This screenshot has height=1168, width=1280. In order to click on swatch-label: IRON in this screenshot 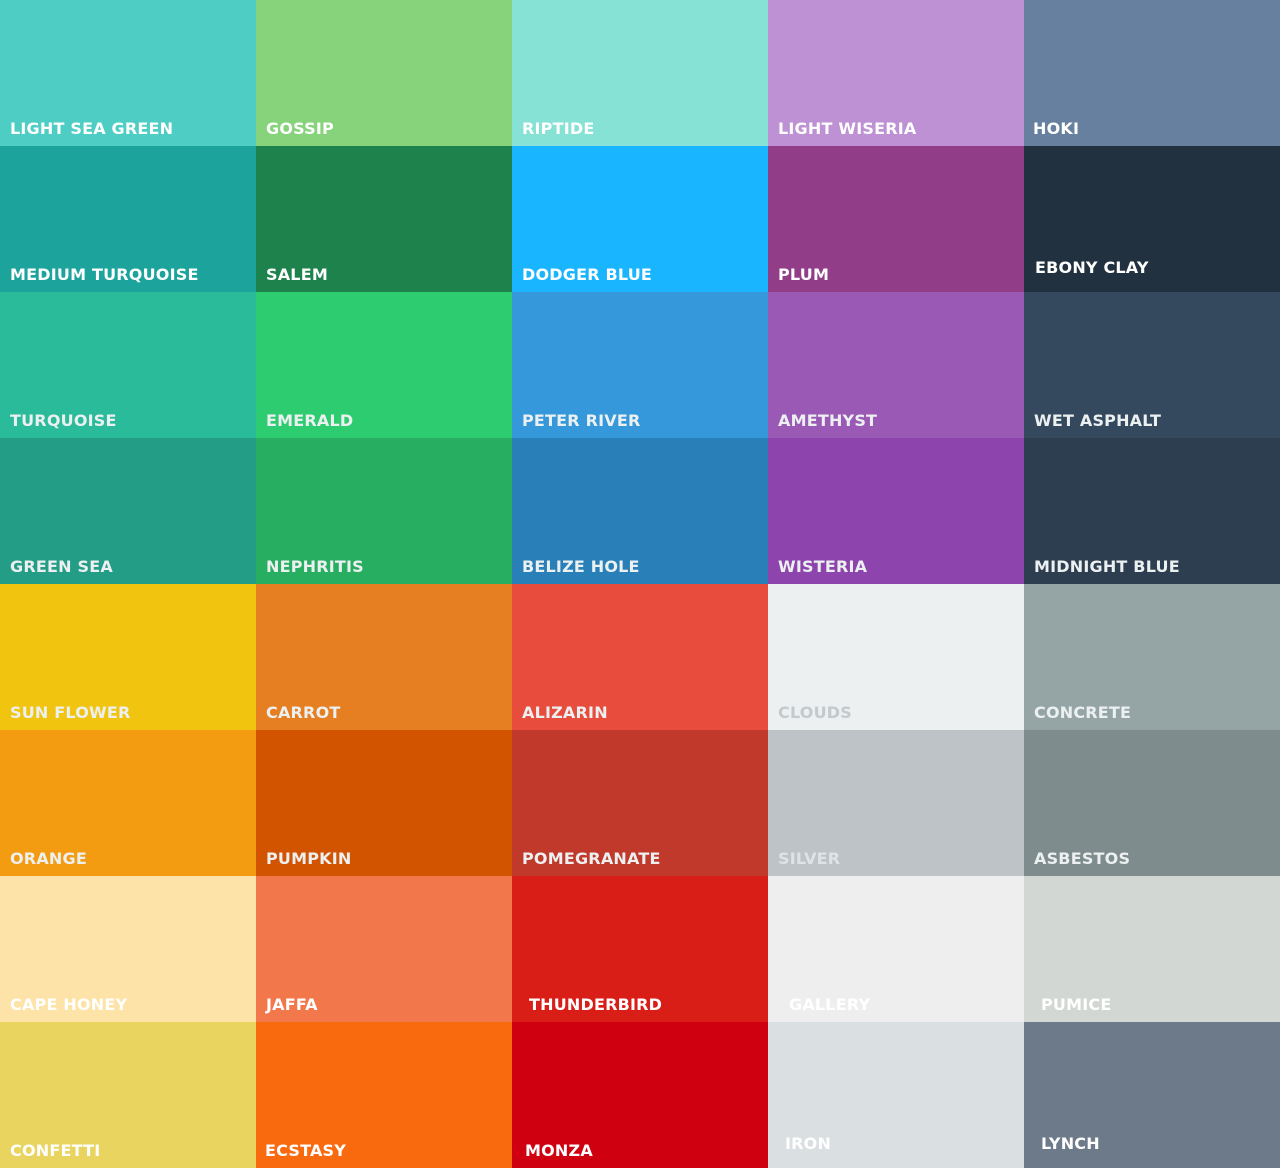, I will do `click(808, 1143)`.